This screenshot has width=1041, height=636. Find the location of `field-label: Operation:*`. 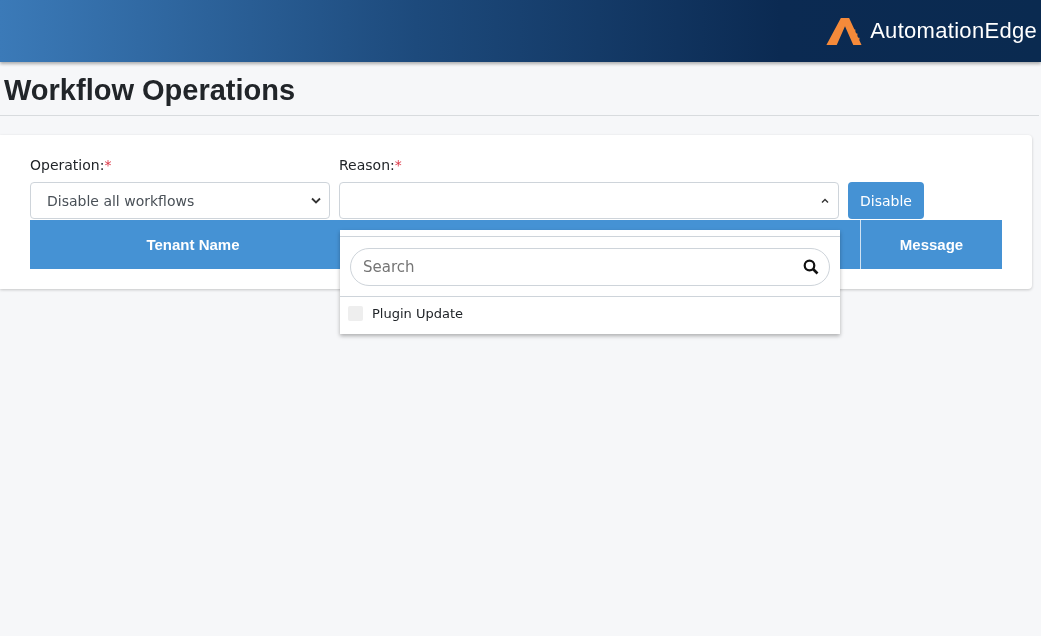

field-label: Operation:* is located at coordinates (71, 165).